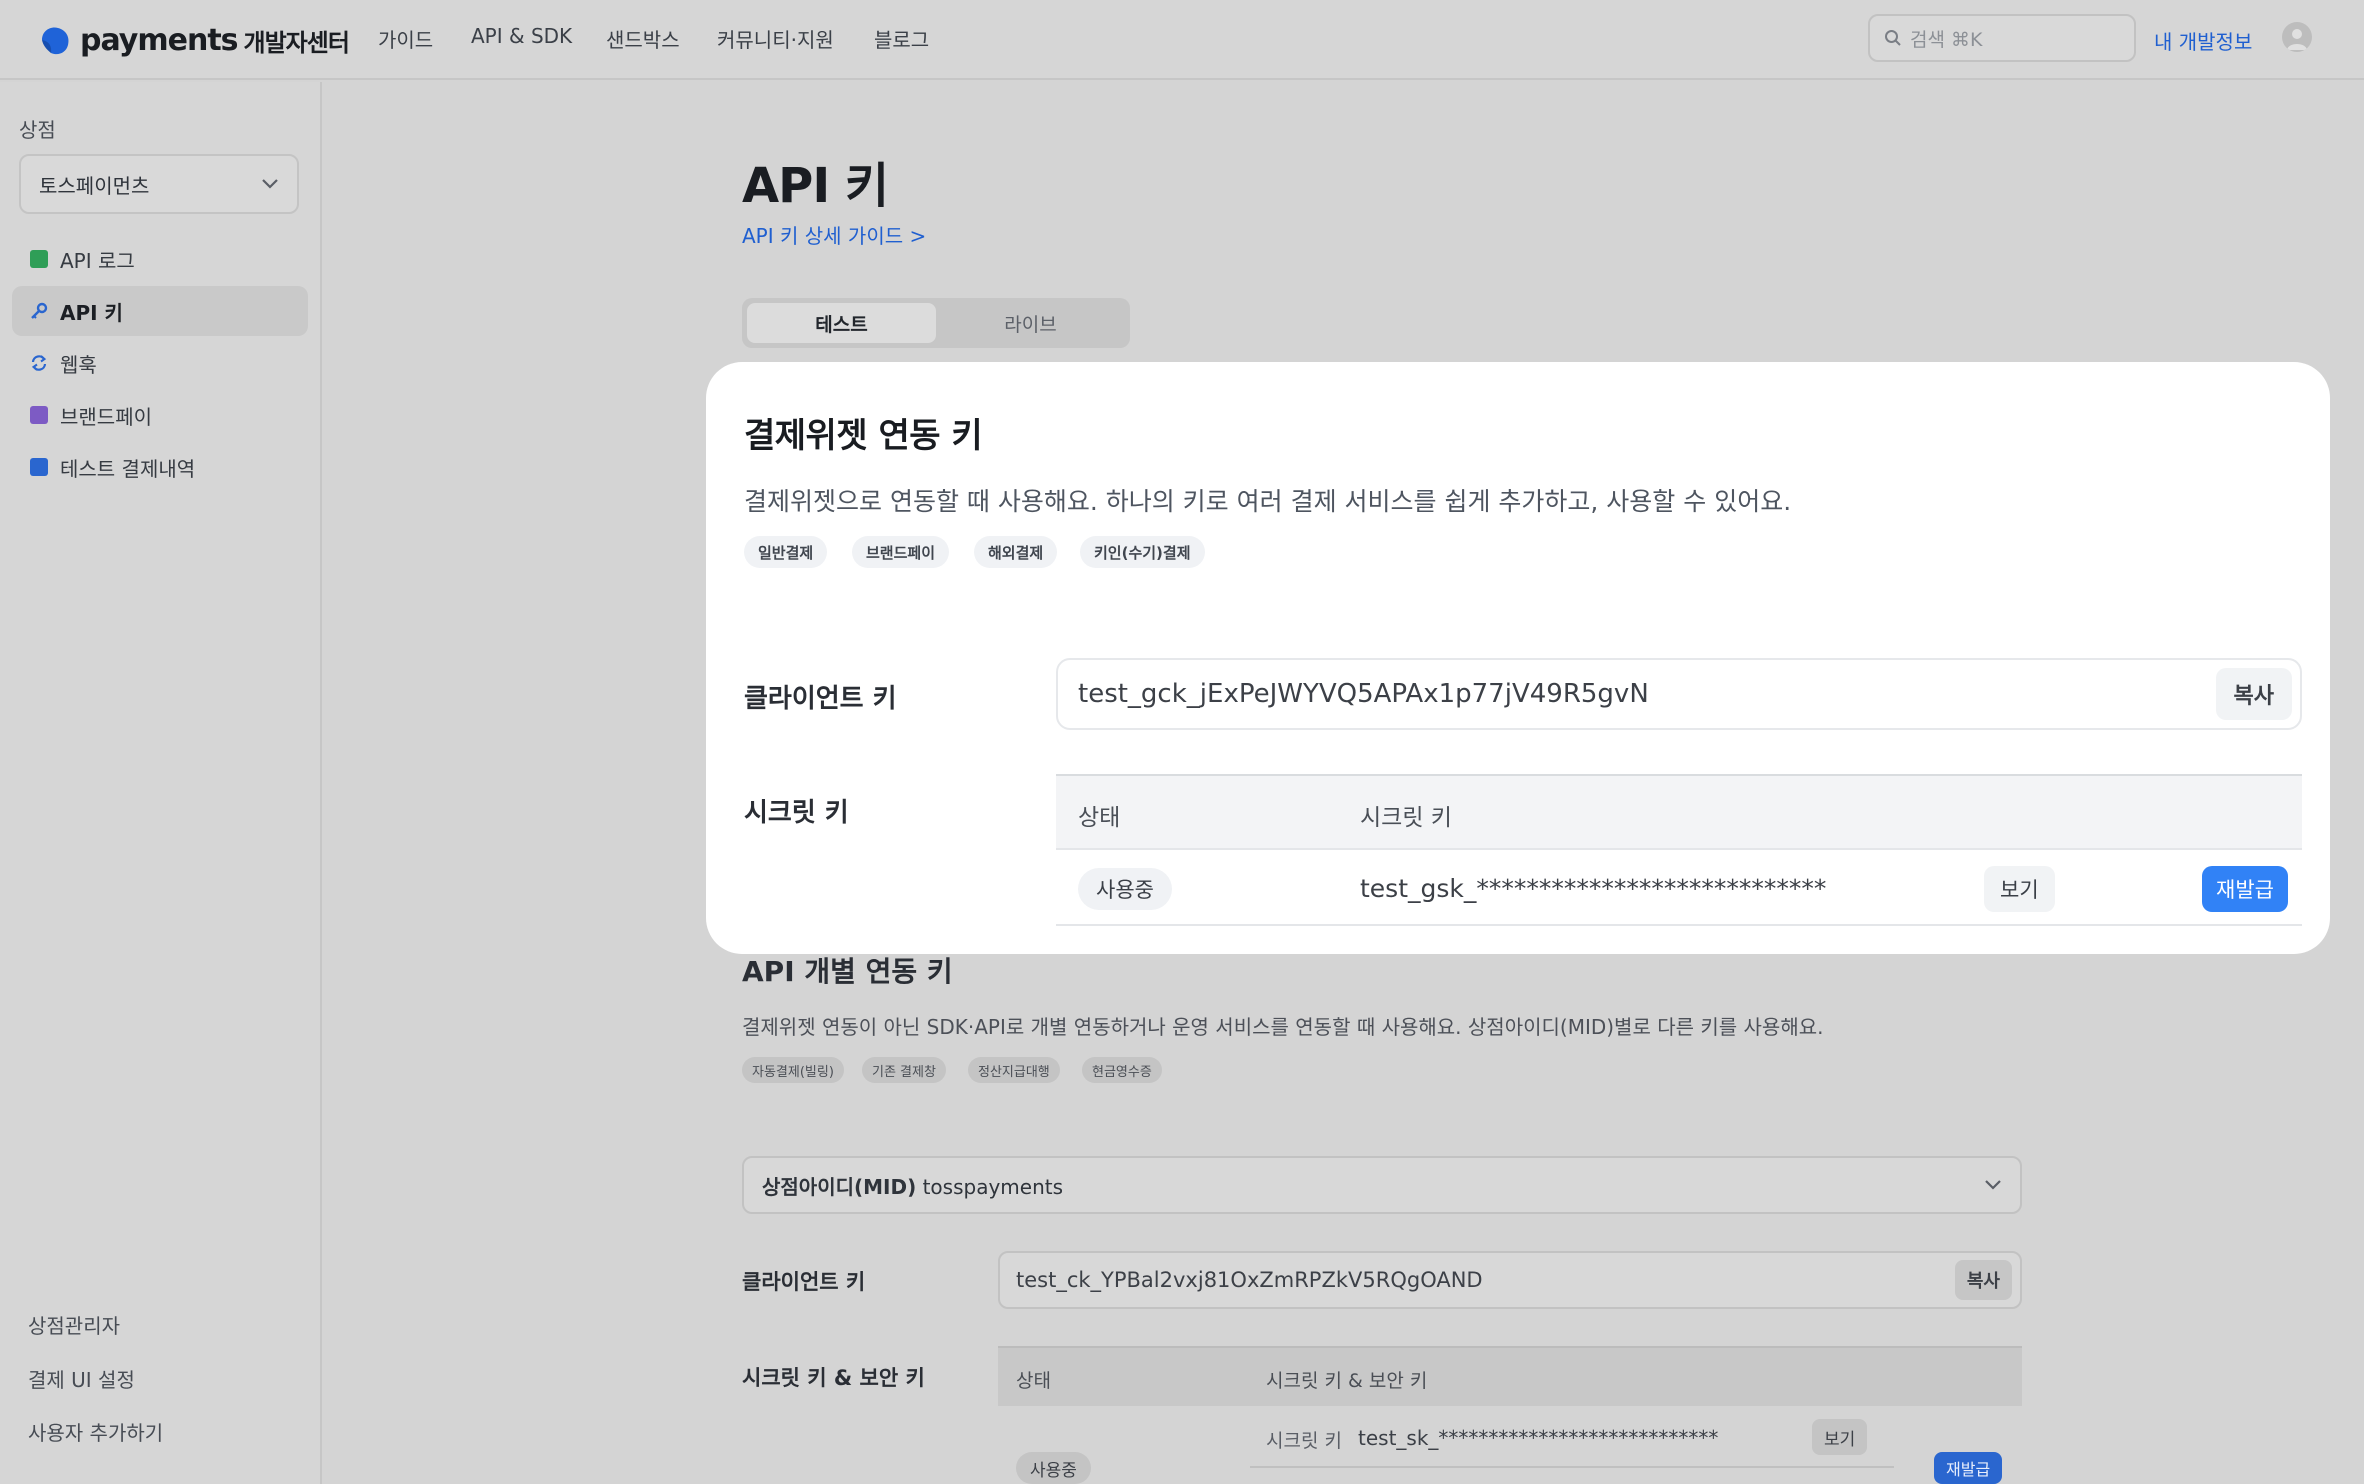  What do you see at coordinates (78, 364) in the screenshot?
I see `sidebar-item-label: 웹훅` at bounding box center [78, 364].